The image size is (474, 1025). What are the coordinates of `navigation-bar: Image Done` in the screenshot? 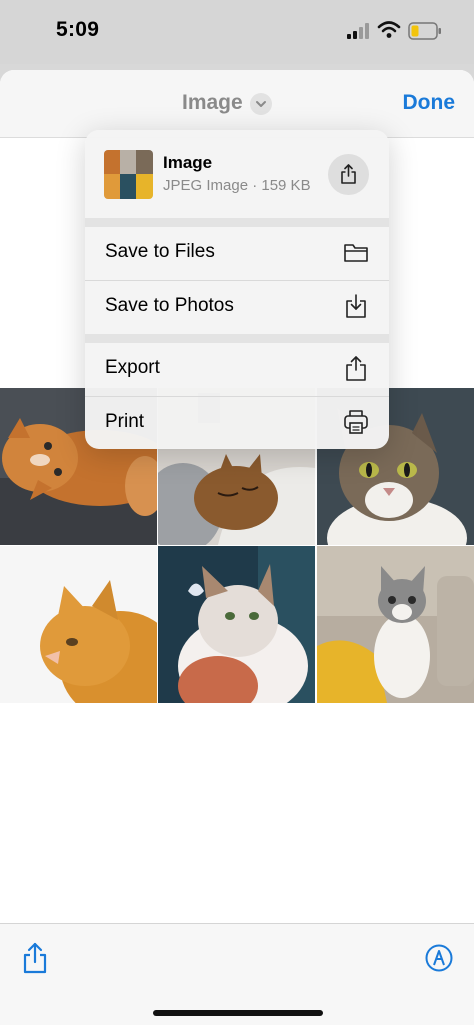 It's located at (237, 104).